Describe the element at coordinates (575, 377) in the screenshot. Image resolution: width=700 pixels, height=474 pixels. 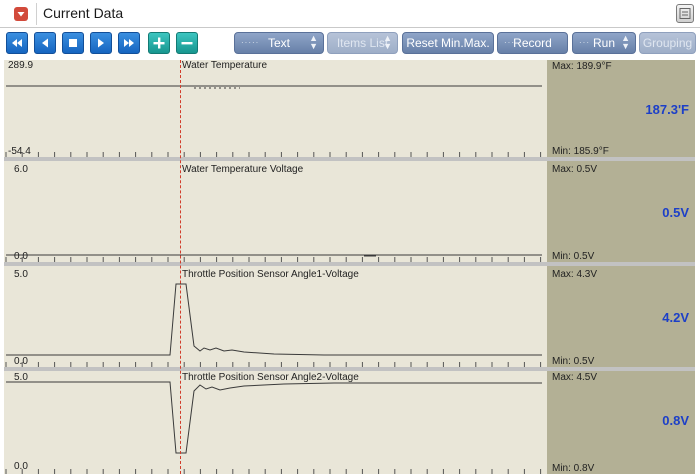
I see `max-value: Max: 4.5V` at that location.